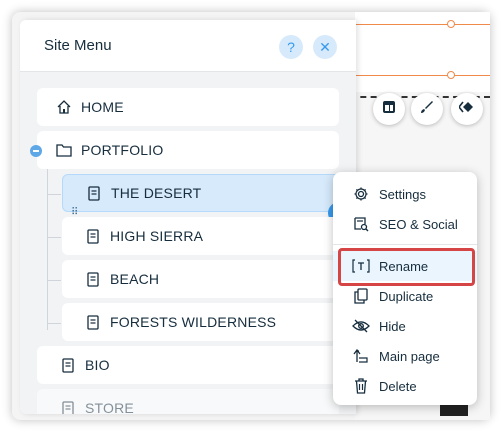 The height and width of the screenshot is (432, 503). Describe the element at coordinates (109, 407) in the screenshot. I see `page-label: STORE` at that location.